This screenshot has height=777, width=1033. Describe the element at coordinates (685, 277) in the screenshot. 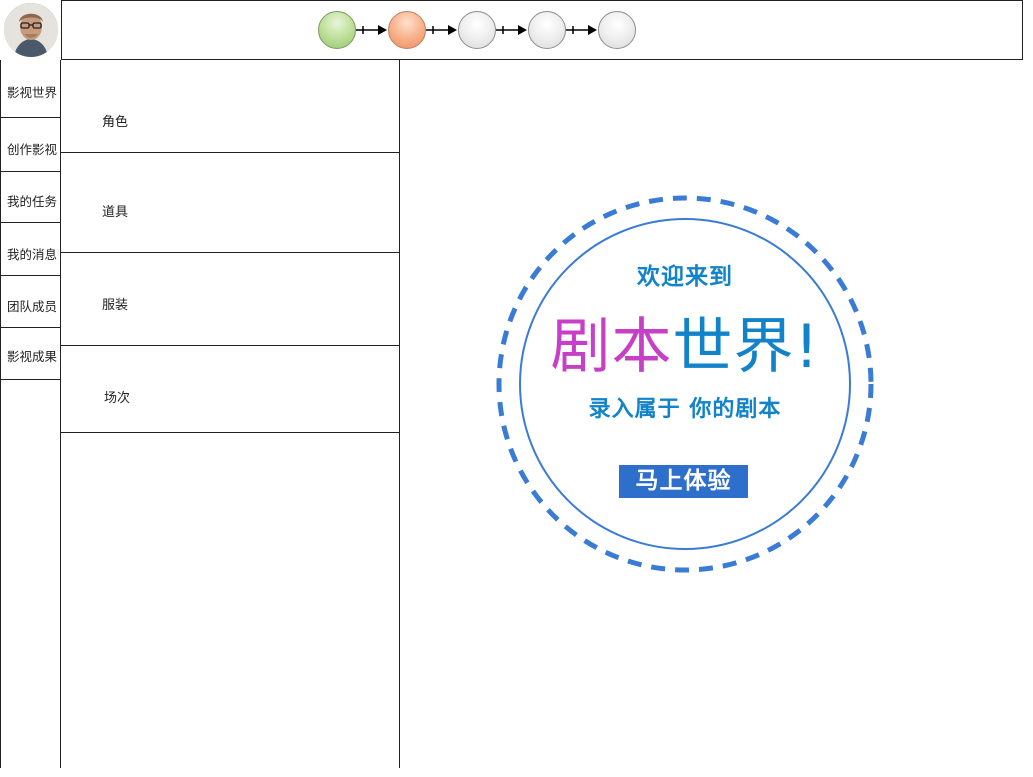

I see `welcome-greeting: 欢迎来到` at that location.